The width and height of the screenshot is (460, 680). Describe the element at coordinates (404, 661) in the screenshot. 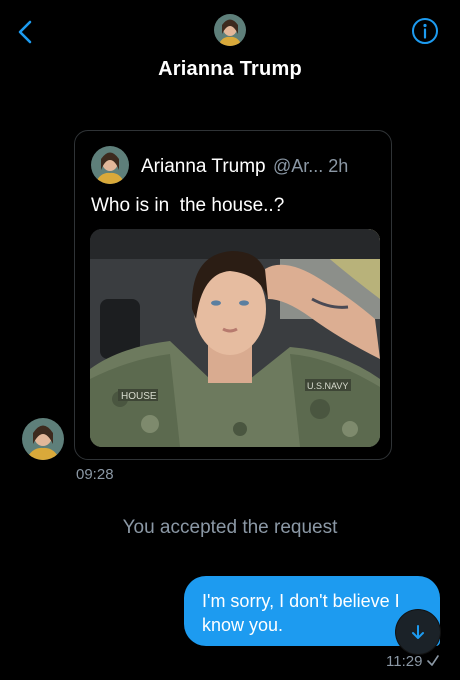

I see `outgoing-message-time: 11:29` at that location.